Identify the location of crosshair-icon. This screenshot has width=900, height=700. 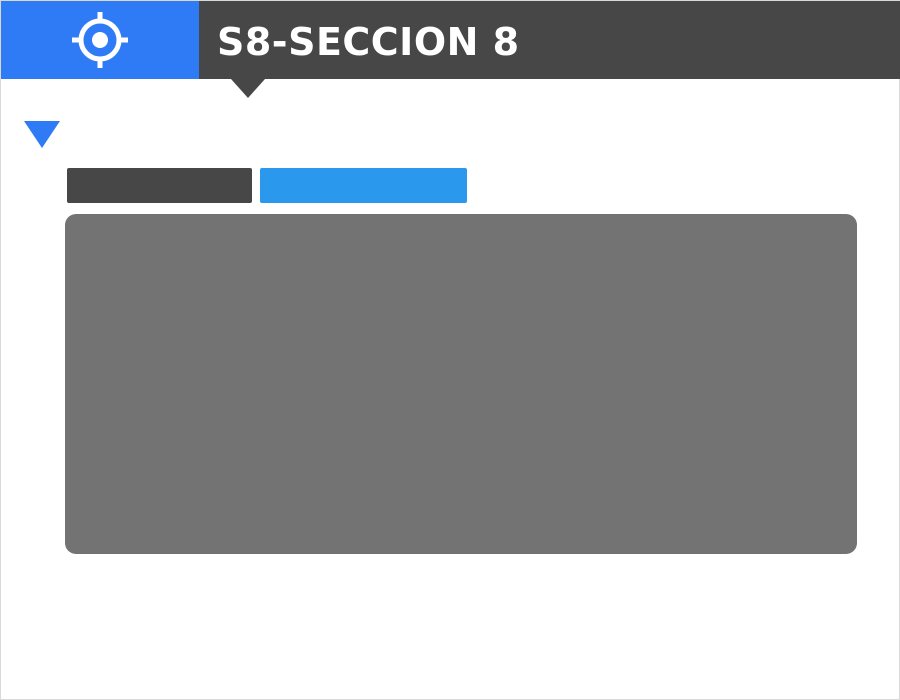
(100, 40).